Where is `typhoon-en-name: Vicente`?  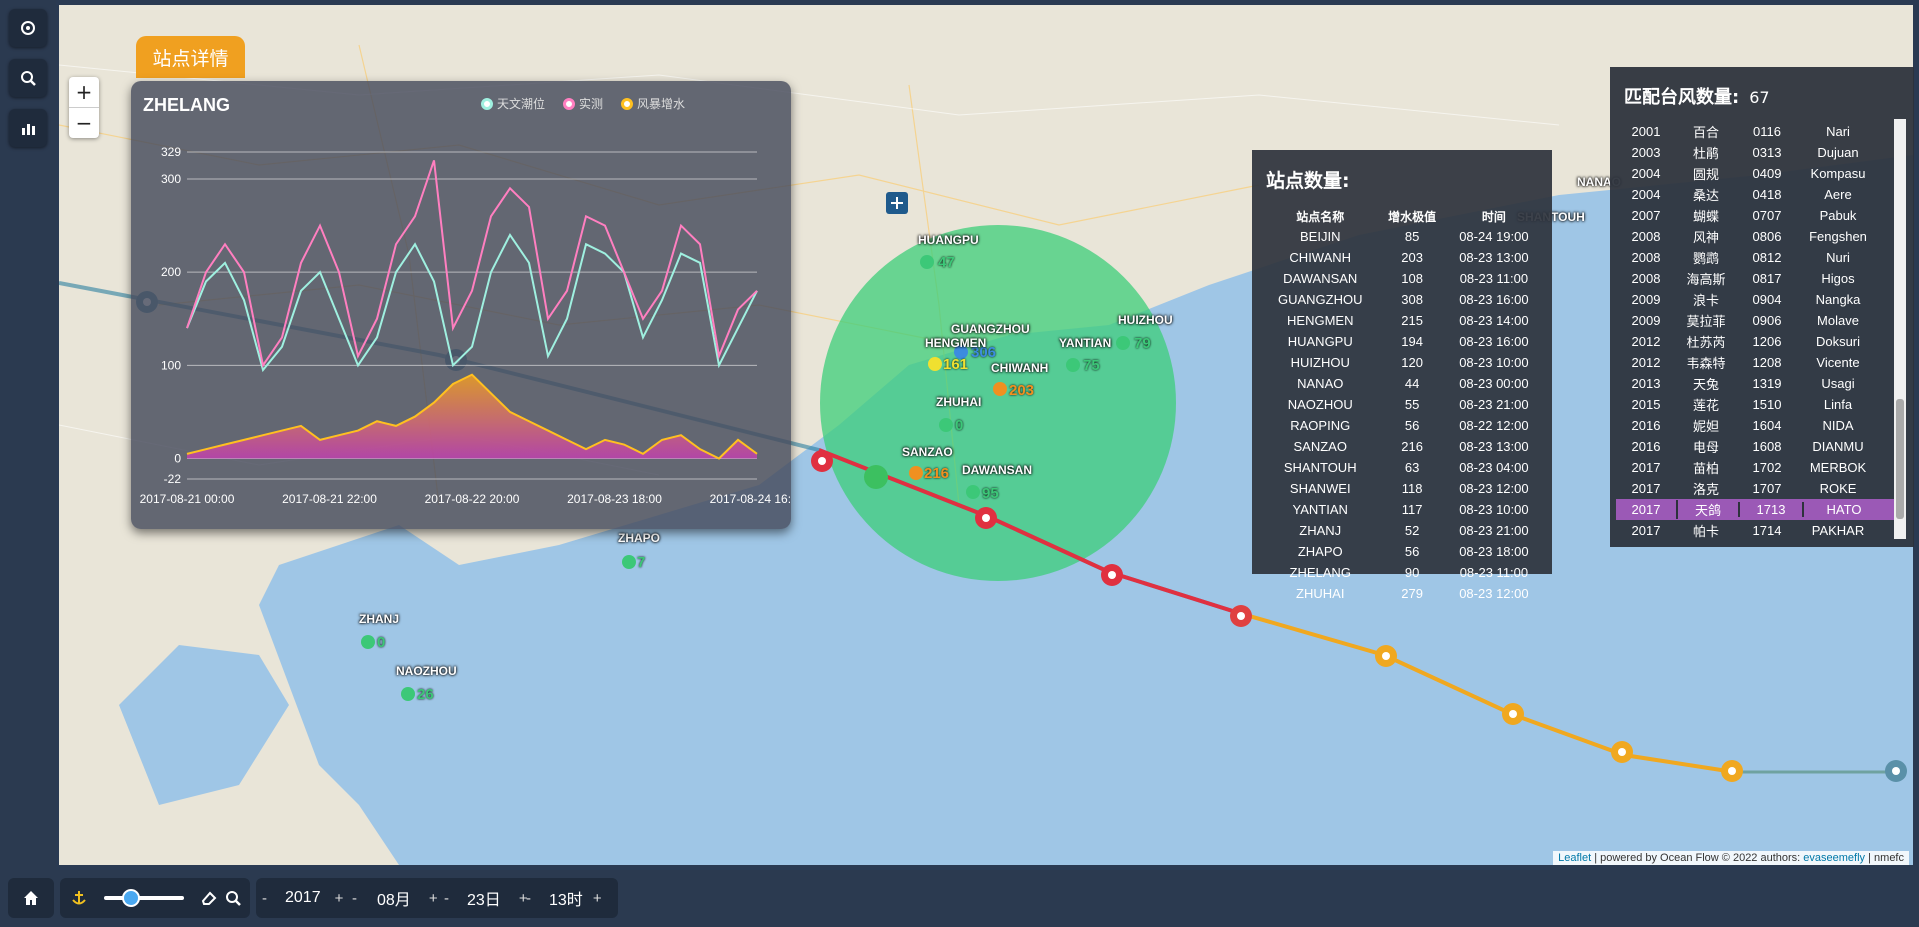
typhoon-en-name: Vicente is located at coordinates (1838, 362).